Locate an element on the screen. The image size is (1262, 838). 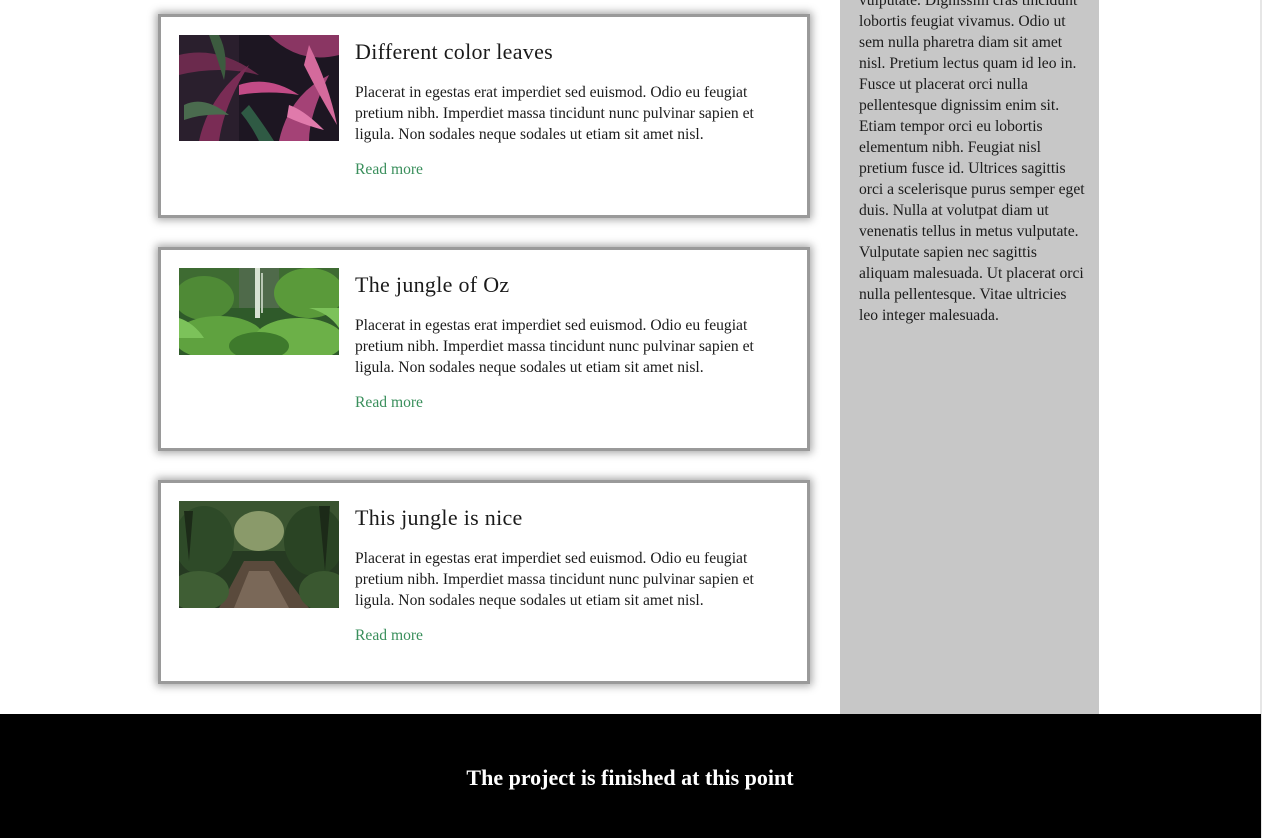
footer-text: The project is finished at this point is located at coordinates (630, 777).